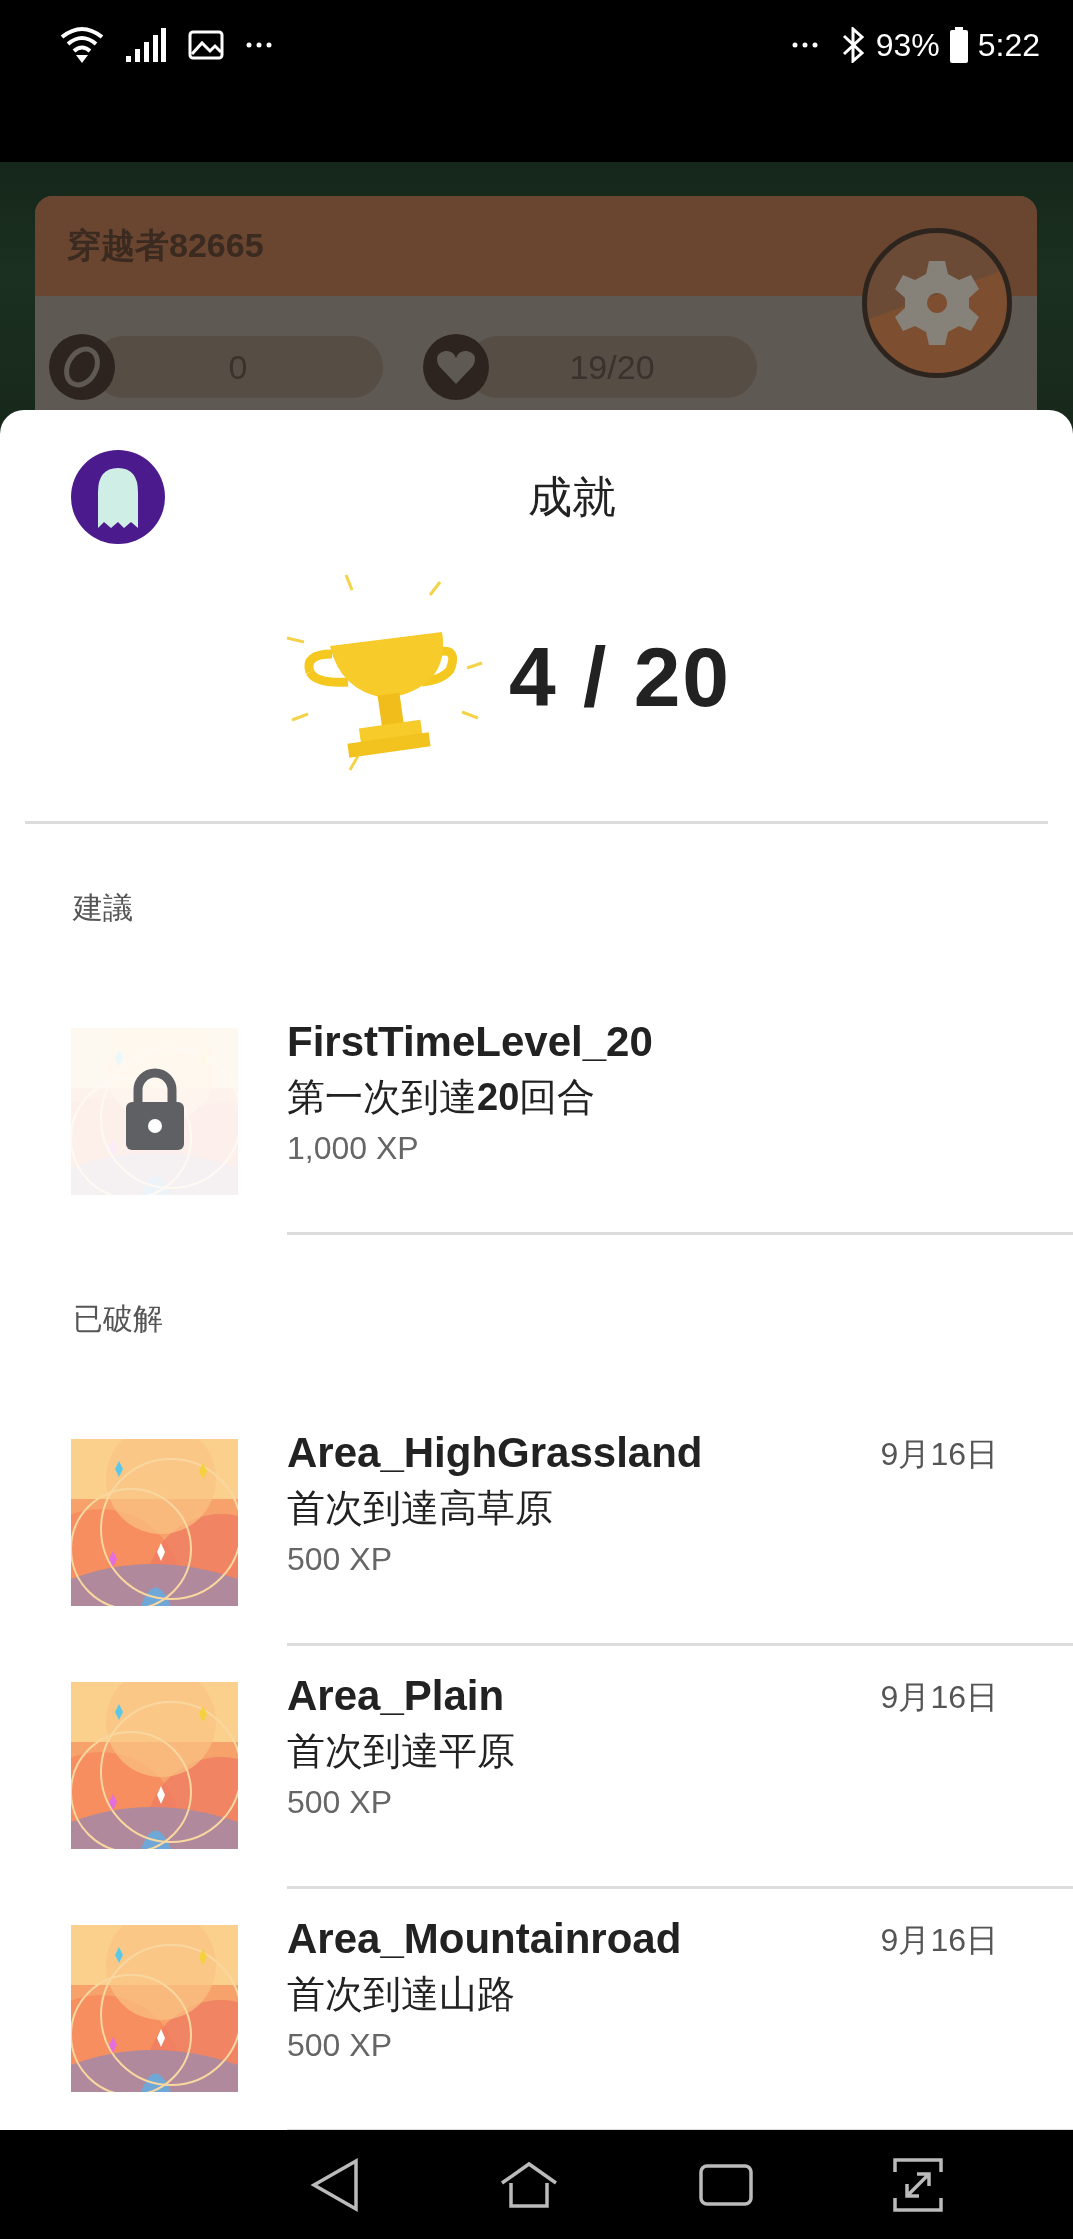  What do you see at coordinates (725, 2184) in the screenshot?
I see `recent-apps-icon` at bounding box center [725, 2184].